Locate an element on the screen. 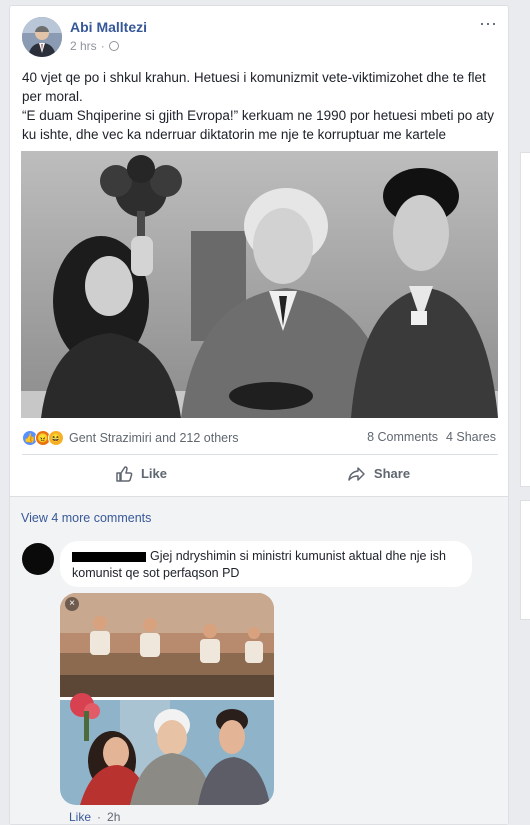  close-icon: × is located at coordinates (72, 604).